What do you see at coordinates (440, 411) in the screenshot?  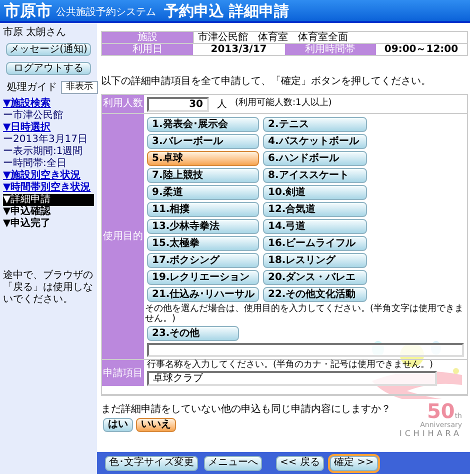 I see `logo-number: 50` at bounding box center [440, 411].